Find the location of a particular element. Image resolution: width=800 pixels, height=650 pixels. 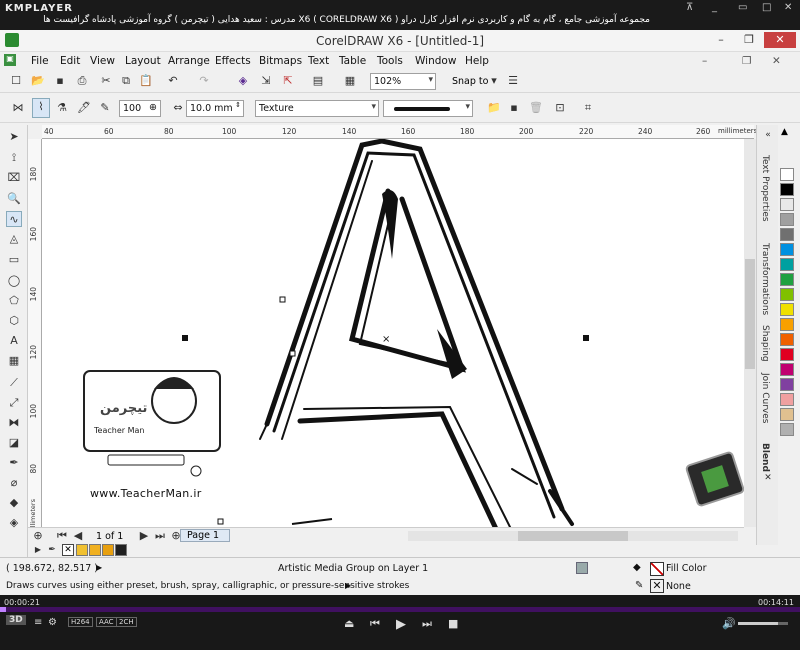

menu-tools: Tools is located at coordinates (390, 61).